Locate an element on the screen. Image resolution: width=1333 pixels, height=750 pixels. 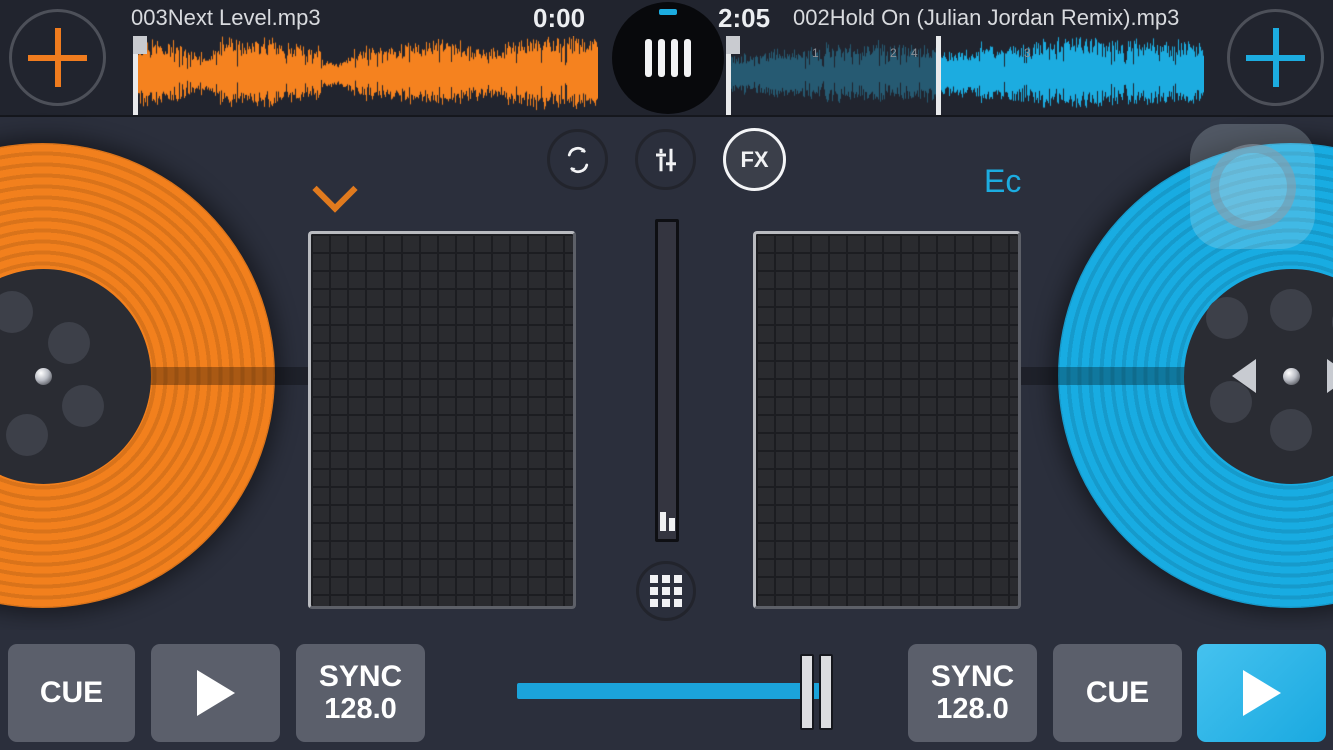
deck-a-spindle is located at coordinates (43, 376).